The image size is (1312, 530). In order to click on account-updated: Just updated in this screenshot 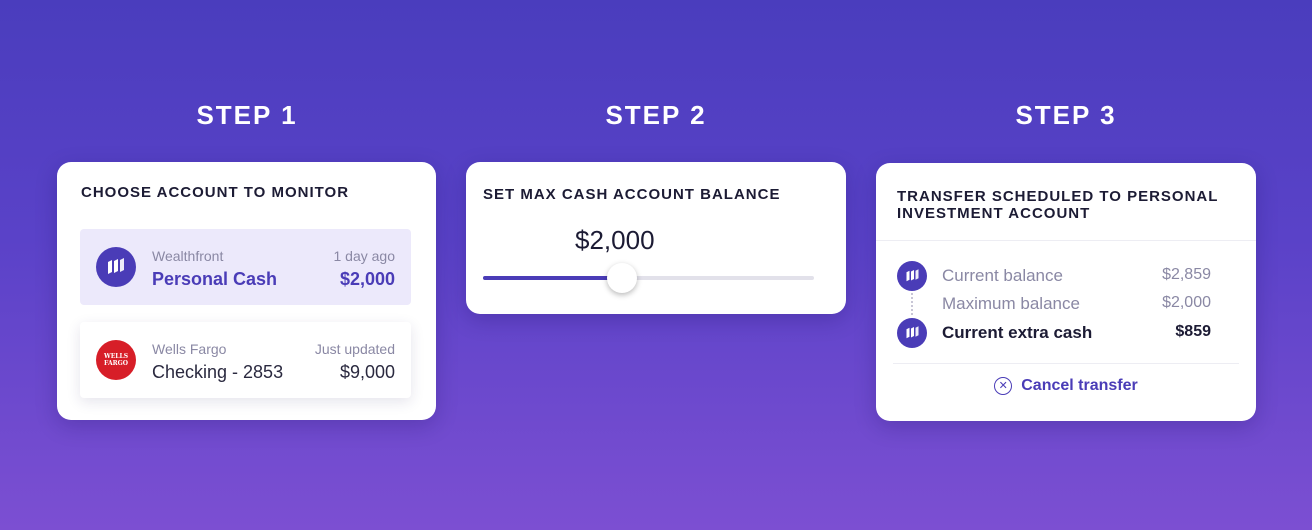, I will do `click(354, 349)`.